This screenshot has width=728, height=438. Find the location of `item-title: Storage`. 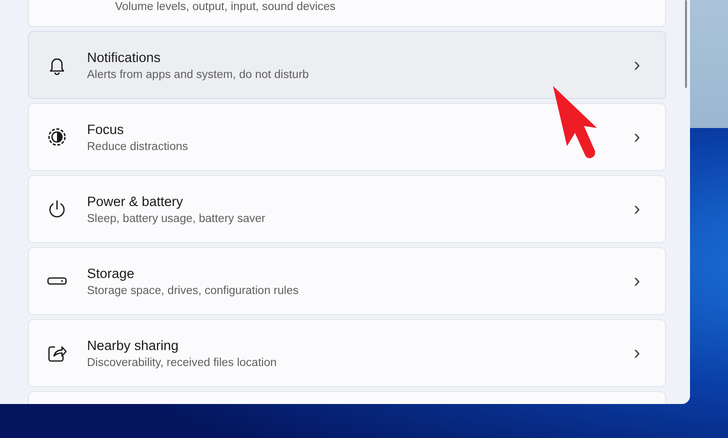

item-title: Storage is located at coordinates (111, 273).